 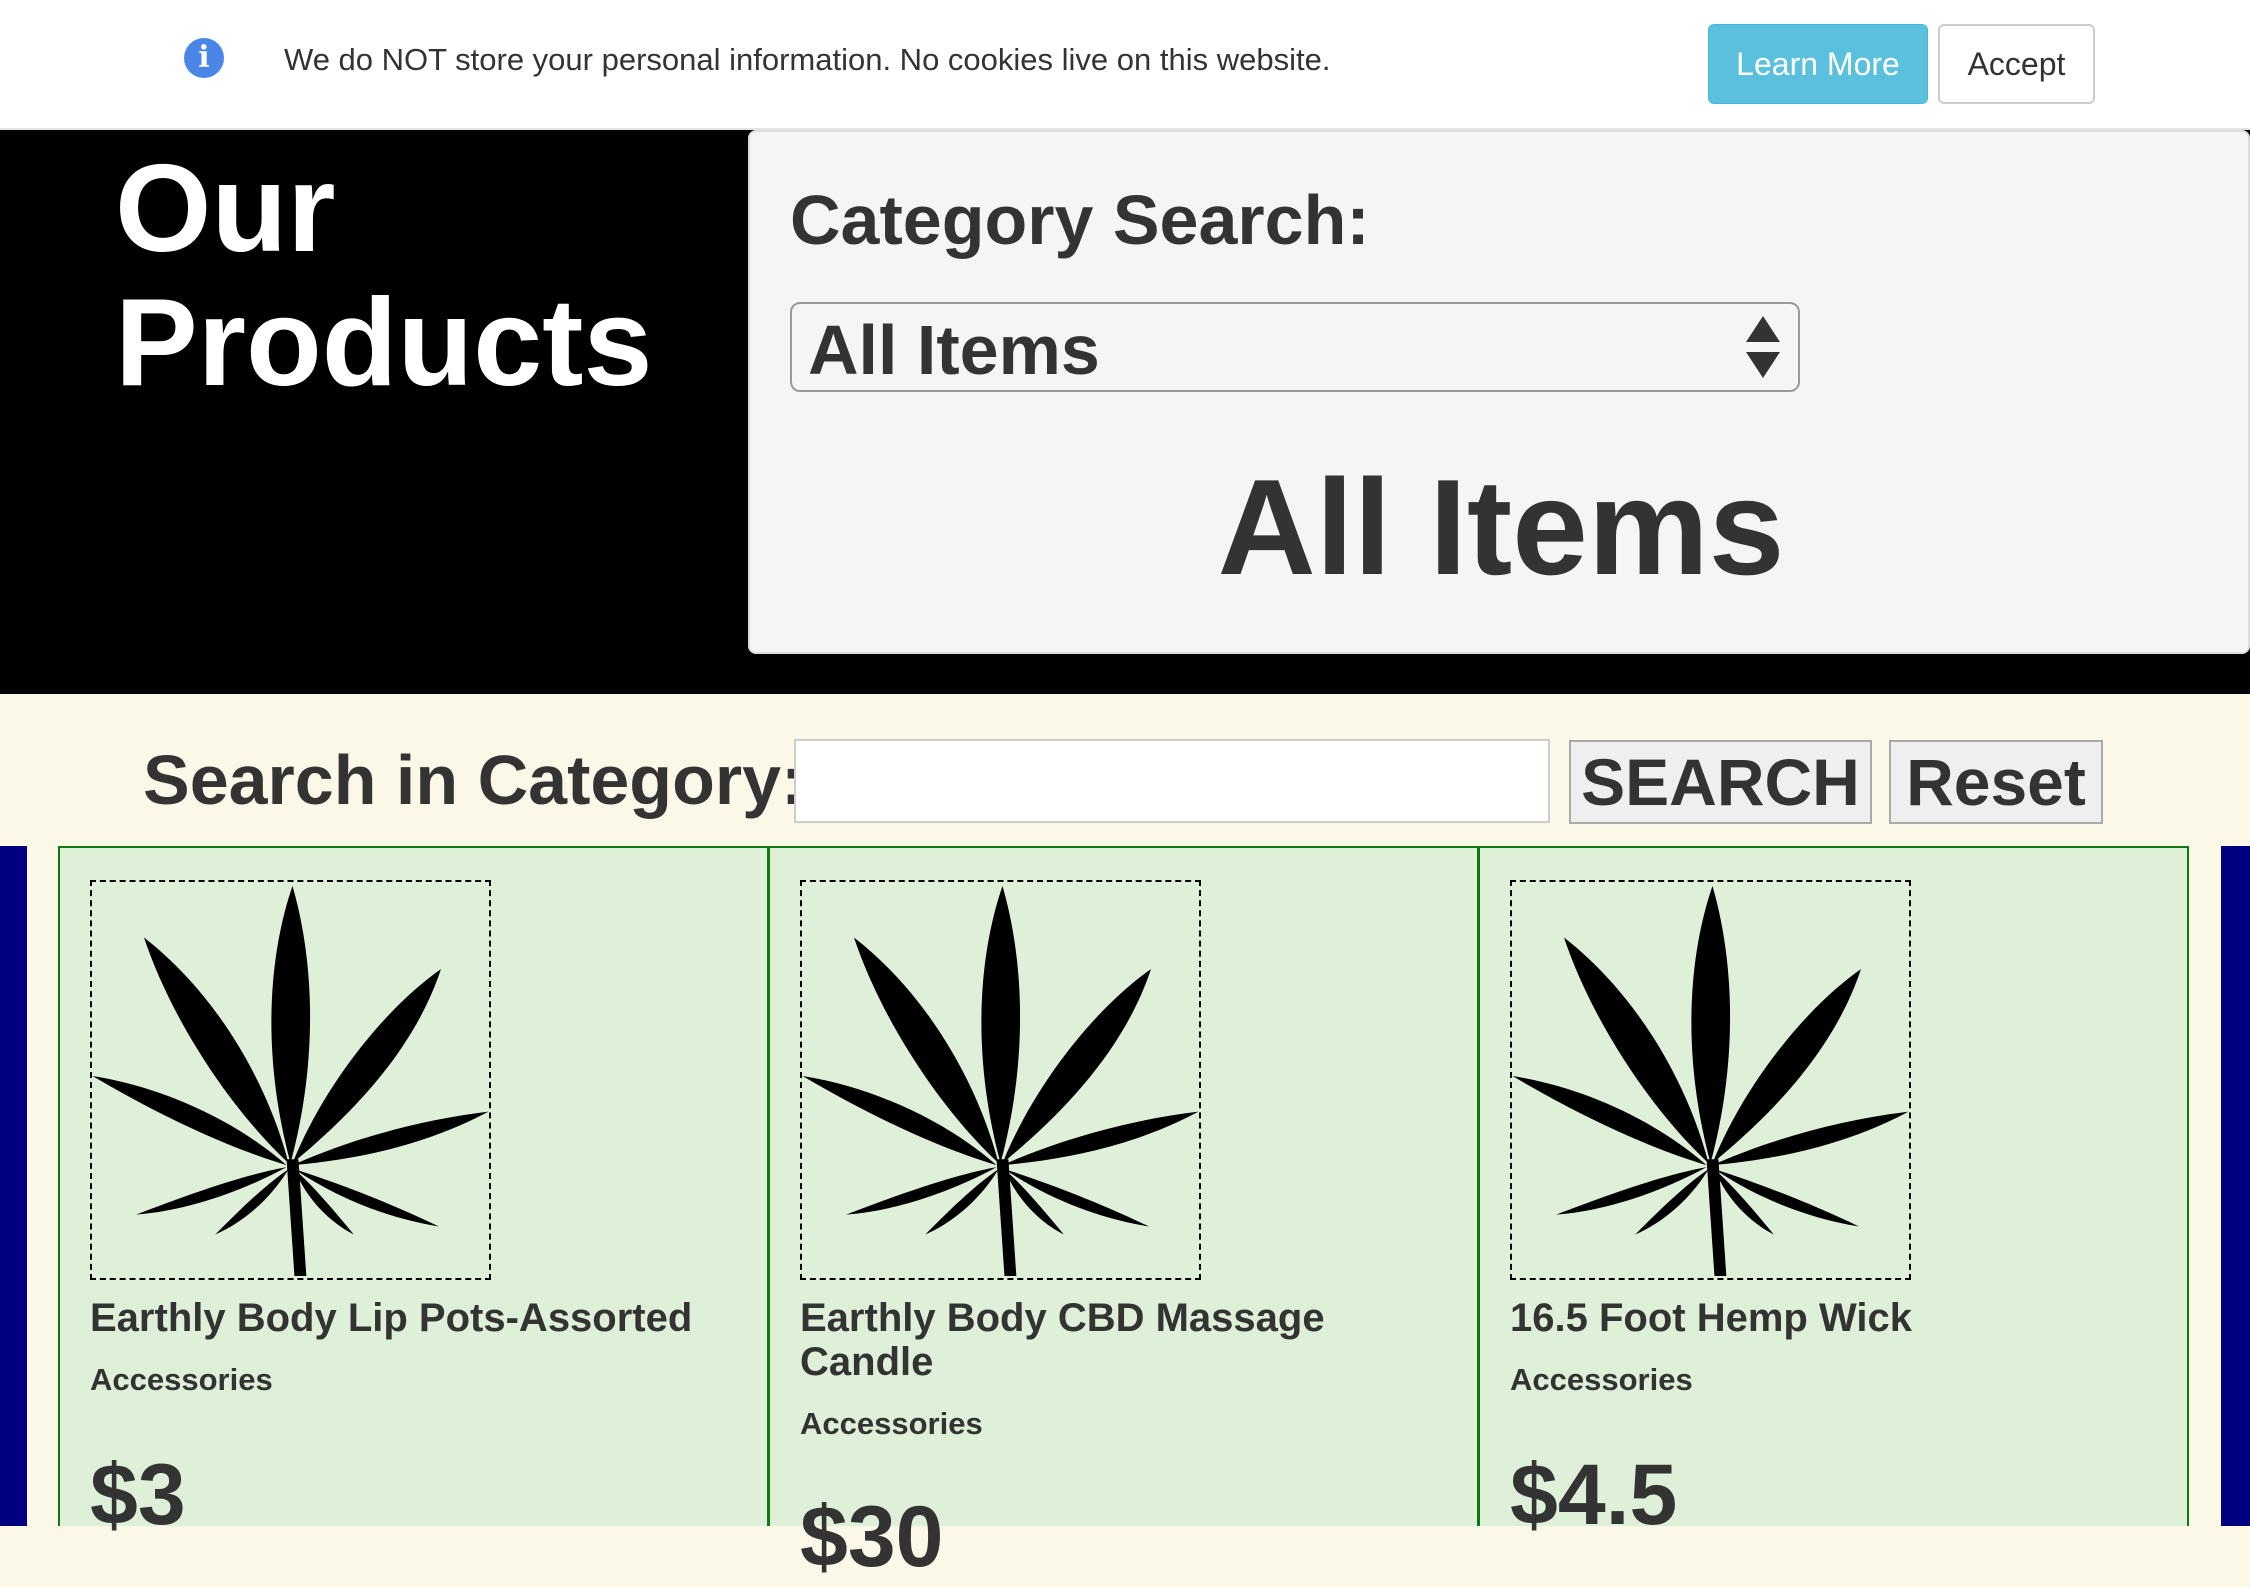 I want to click on product-name: 16.5 Foot Hemp Wick, so click(x=1820, y=1318).